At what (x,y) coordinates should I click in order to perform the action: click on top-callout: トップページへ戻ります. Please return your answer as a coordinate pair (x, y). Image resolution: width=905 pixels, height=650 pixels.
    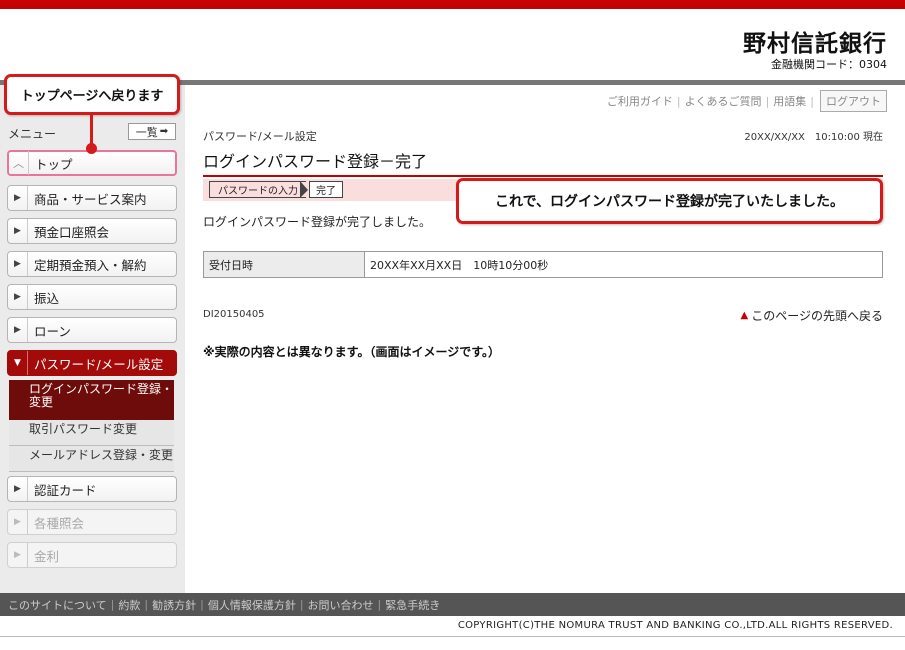
    Looking at the image, I should click on (92, 94).